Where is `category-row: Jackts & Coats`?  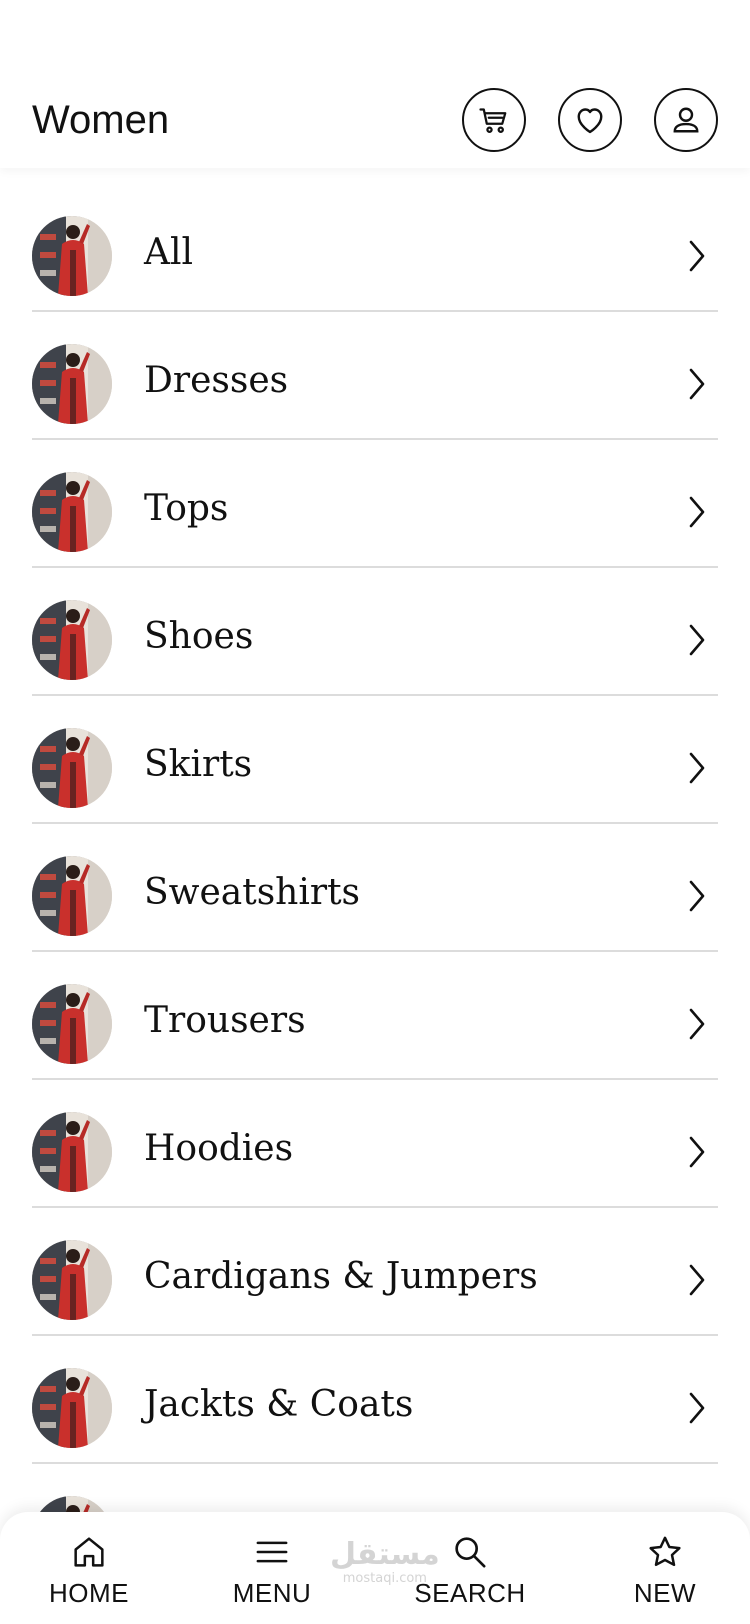
category-row: Jackts & Coats is located at coordinates (375, 1416).